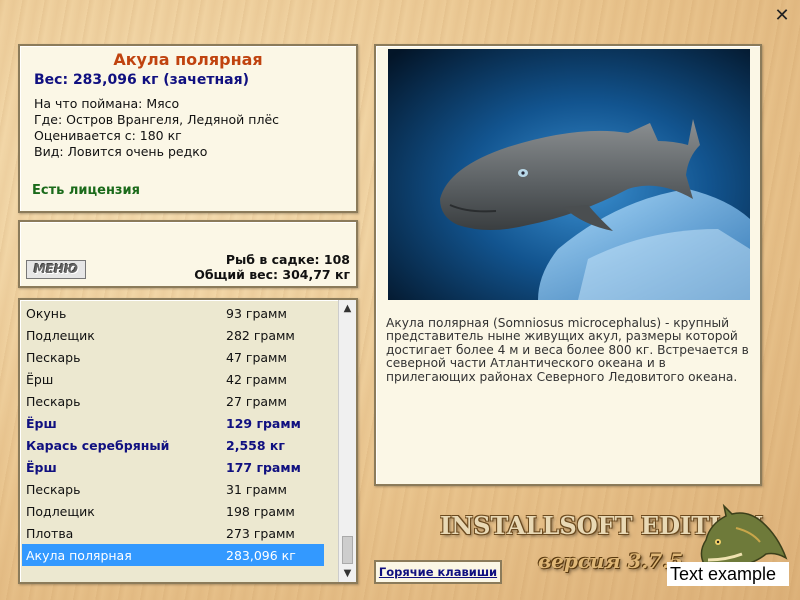 The height and width of the screenshot is (600, 800). I want to click on list-item: Ёрш 129 грамм, so click(173, 423).